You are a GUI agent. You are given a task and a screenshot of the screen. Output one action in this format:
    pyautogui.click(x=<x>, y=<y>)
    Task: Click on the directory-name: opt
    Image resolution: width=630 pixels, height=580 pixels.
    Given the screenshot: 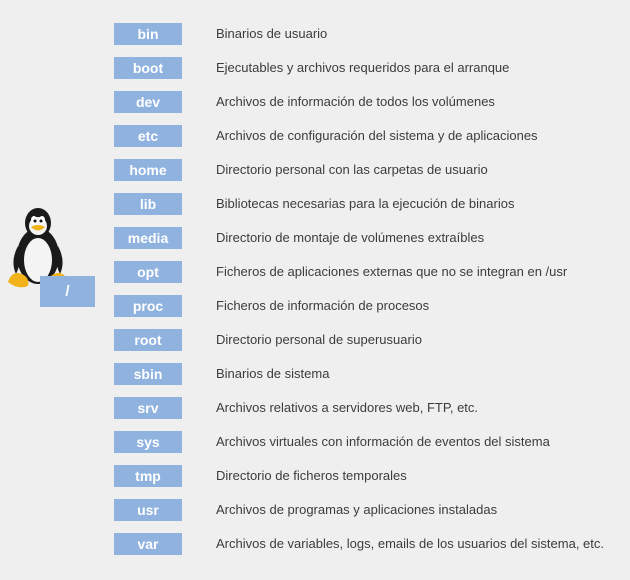 What is the action you would take?
    pyautogui.click(x=148, y=272)
    